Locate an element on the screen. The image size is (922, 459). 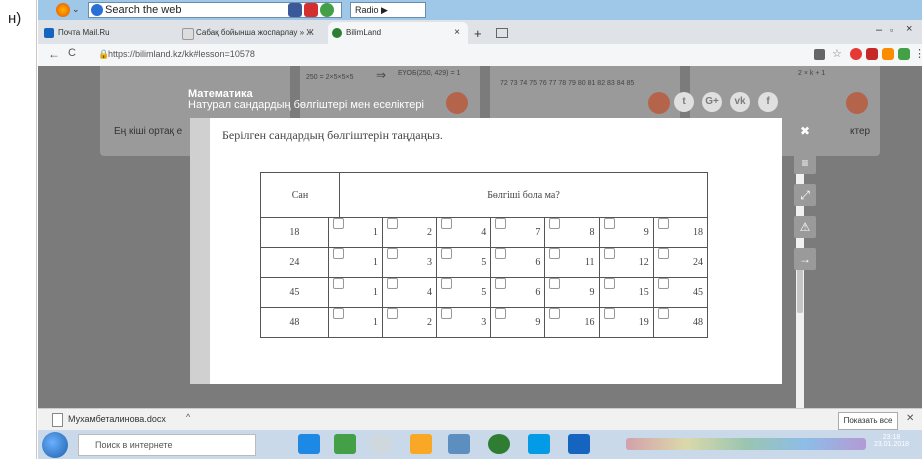
tab-list-icon is located at coordinates (502, 33).